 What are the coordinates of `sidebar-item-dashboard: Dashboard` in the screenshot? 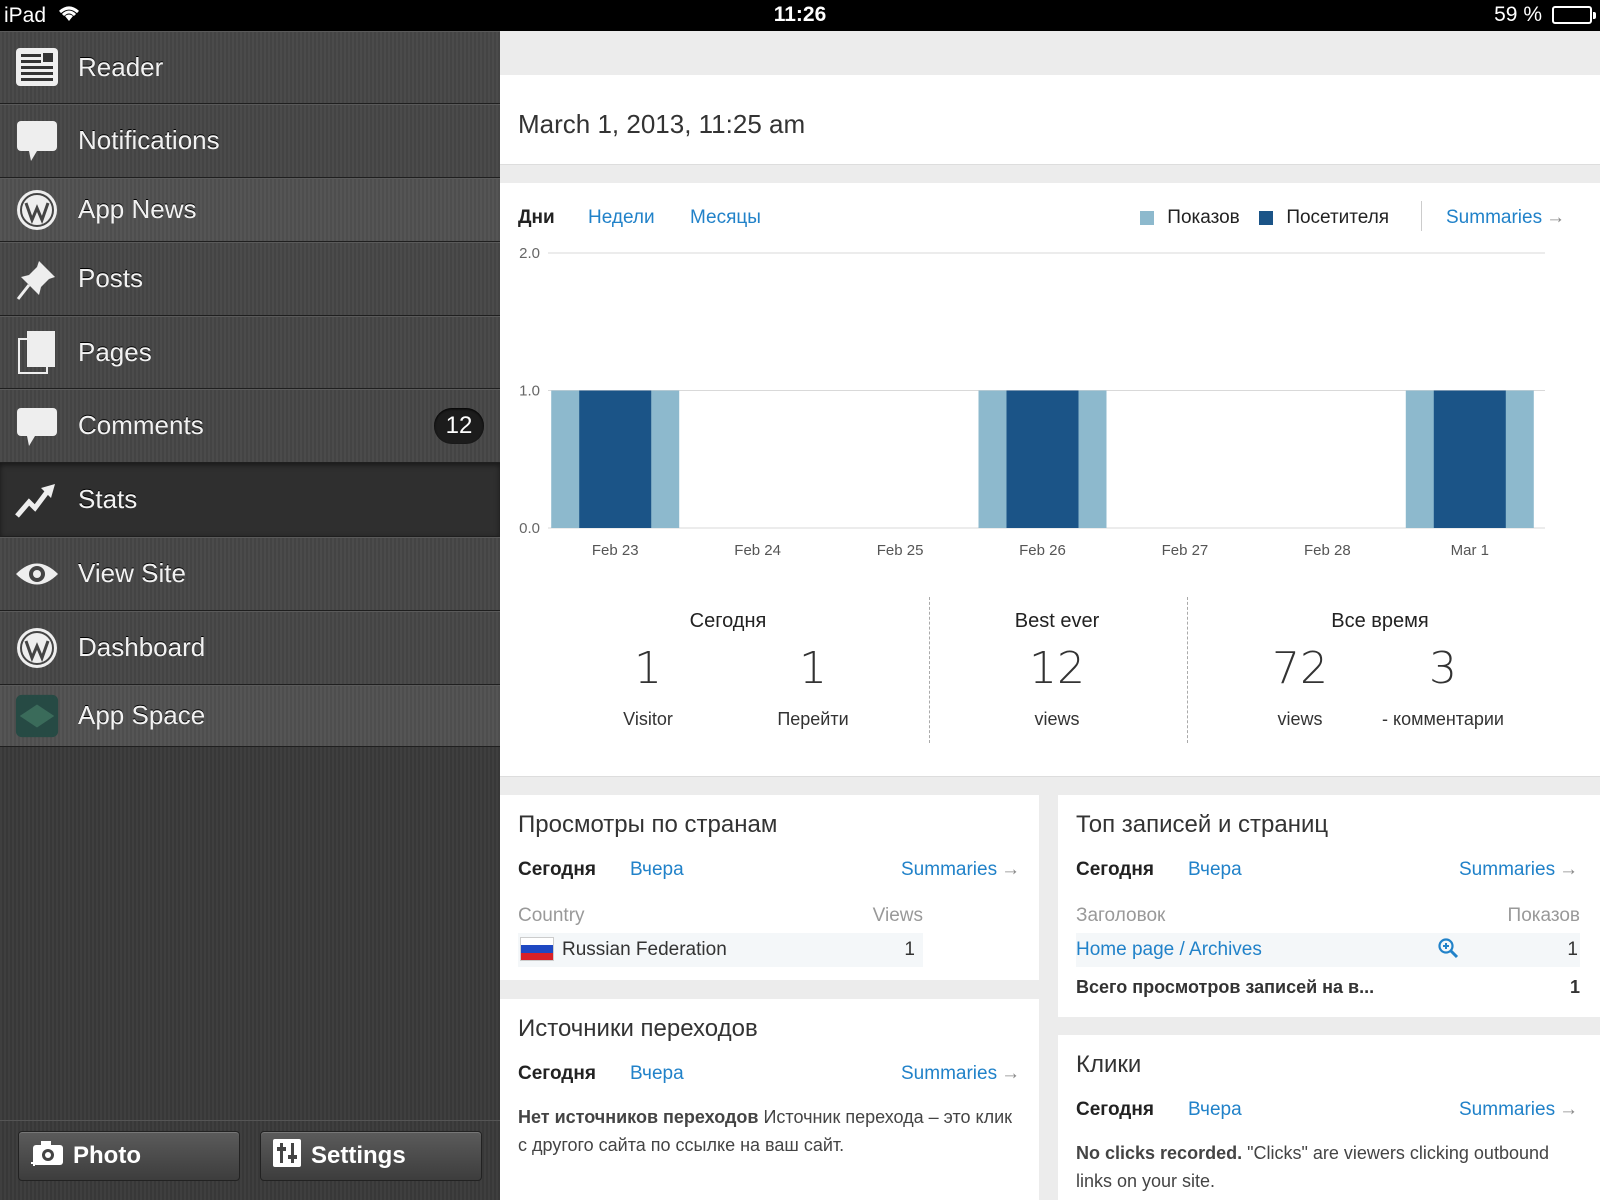 It's located at (250, 648).